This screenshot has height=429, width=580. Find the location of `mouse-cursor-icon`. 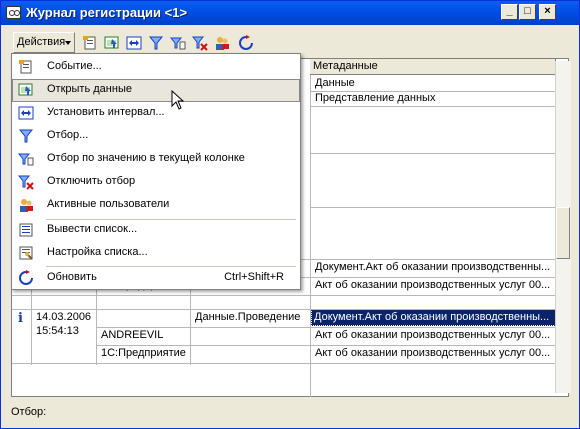

mouse-cursor-icon is located at coordinates (178, 99).